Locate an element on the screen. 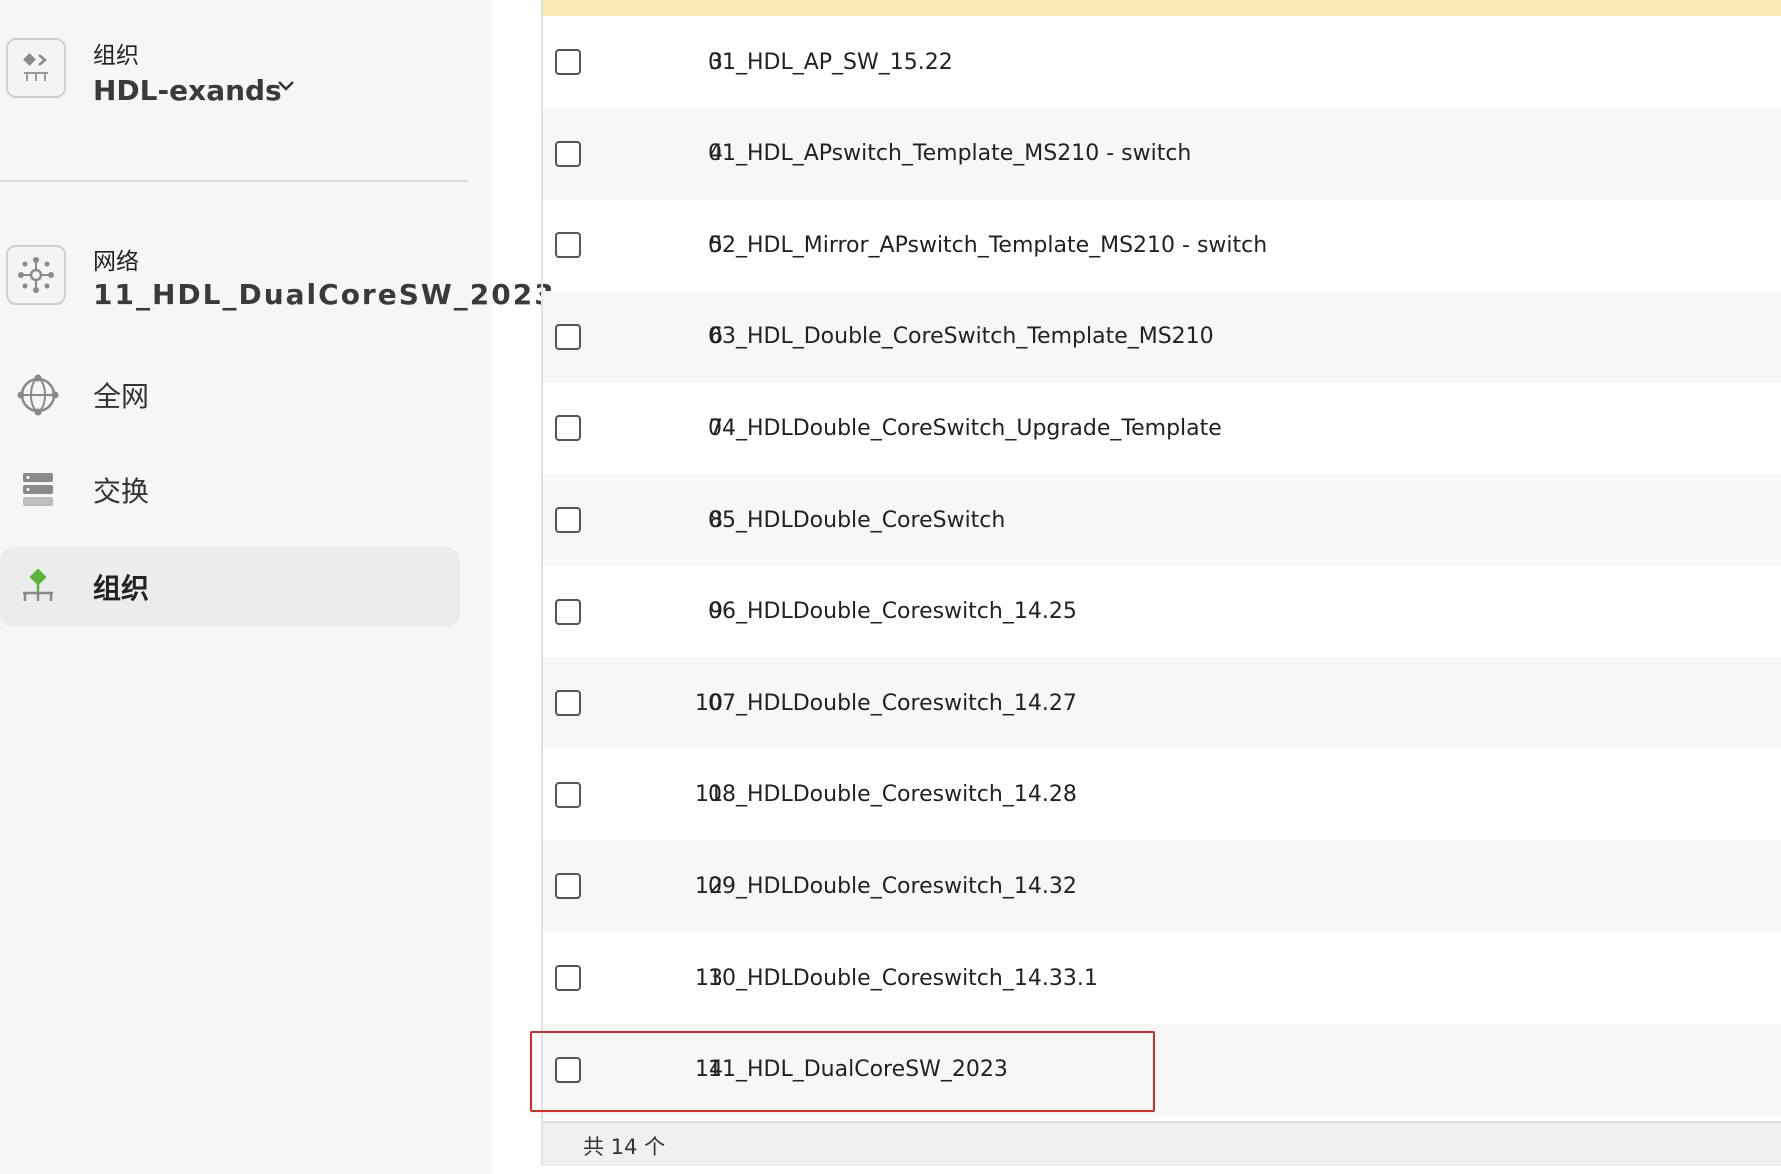 Image resolution: width=1781 pixels, height=1174 pixels. network-name-link: 08_HDLDouble_Coreswitch_14.28 is located at coordinates (892, 794).